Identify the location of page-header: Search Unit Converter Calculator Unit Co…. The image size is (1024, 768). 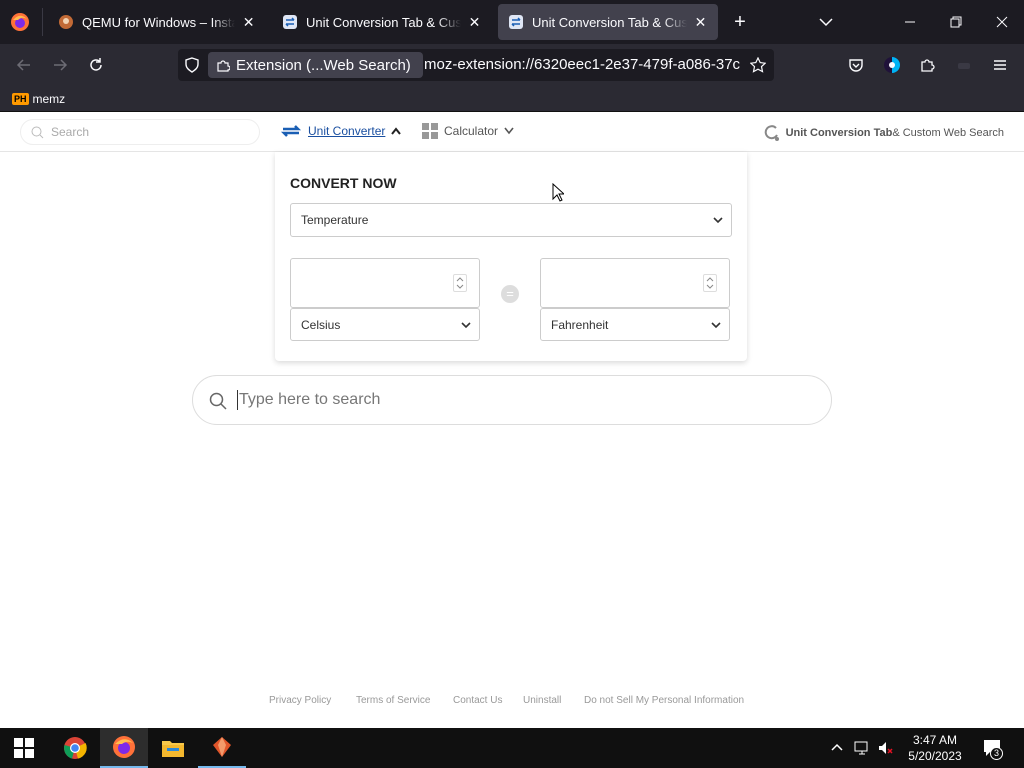
(512, 132).